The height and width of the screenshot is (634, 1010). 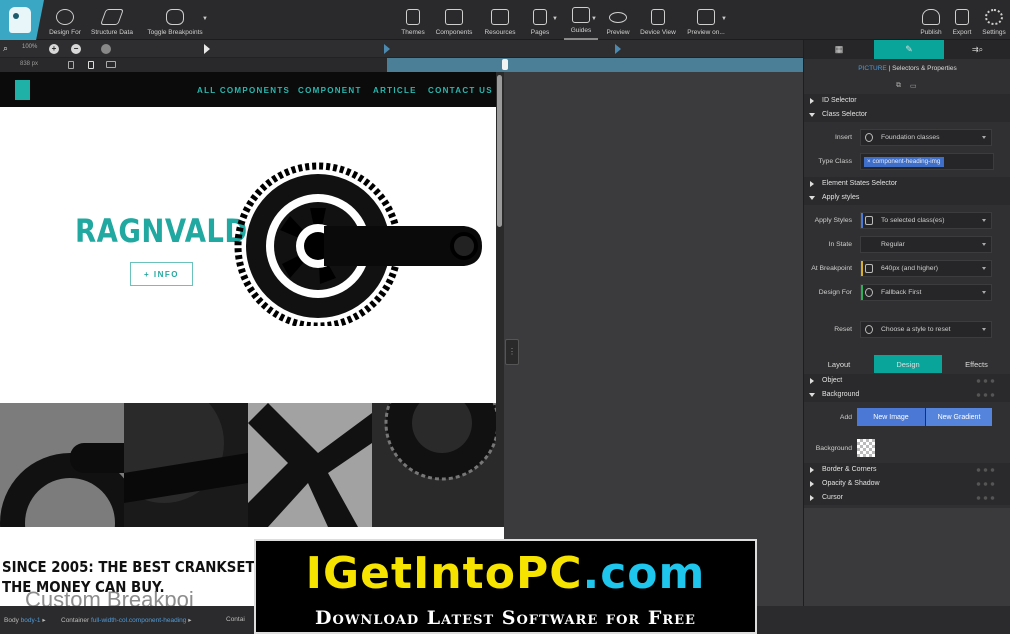 I want to click on section-opacity-shadow: Opacity & Shadow, so click(x=907, y=484).